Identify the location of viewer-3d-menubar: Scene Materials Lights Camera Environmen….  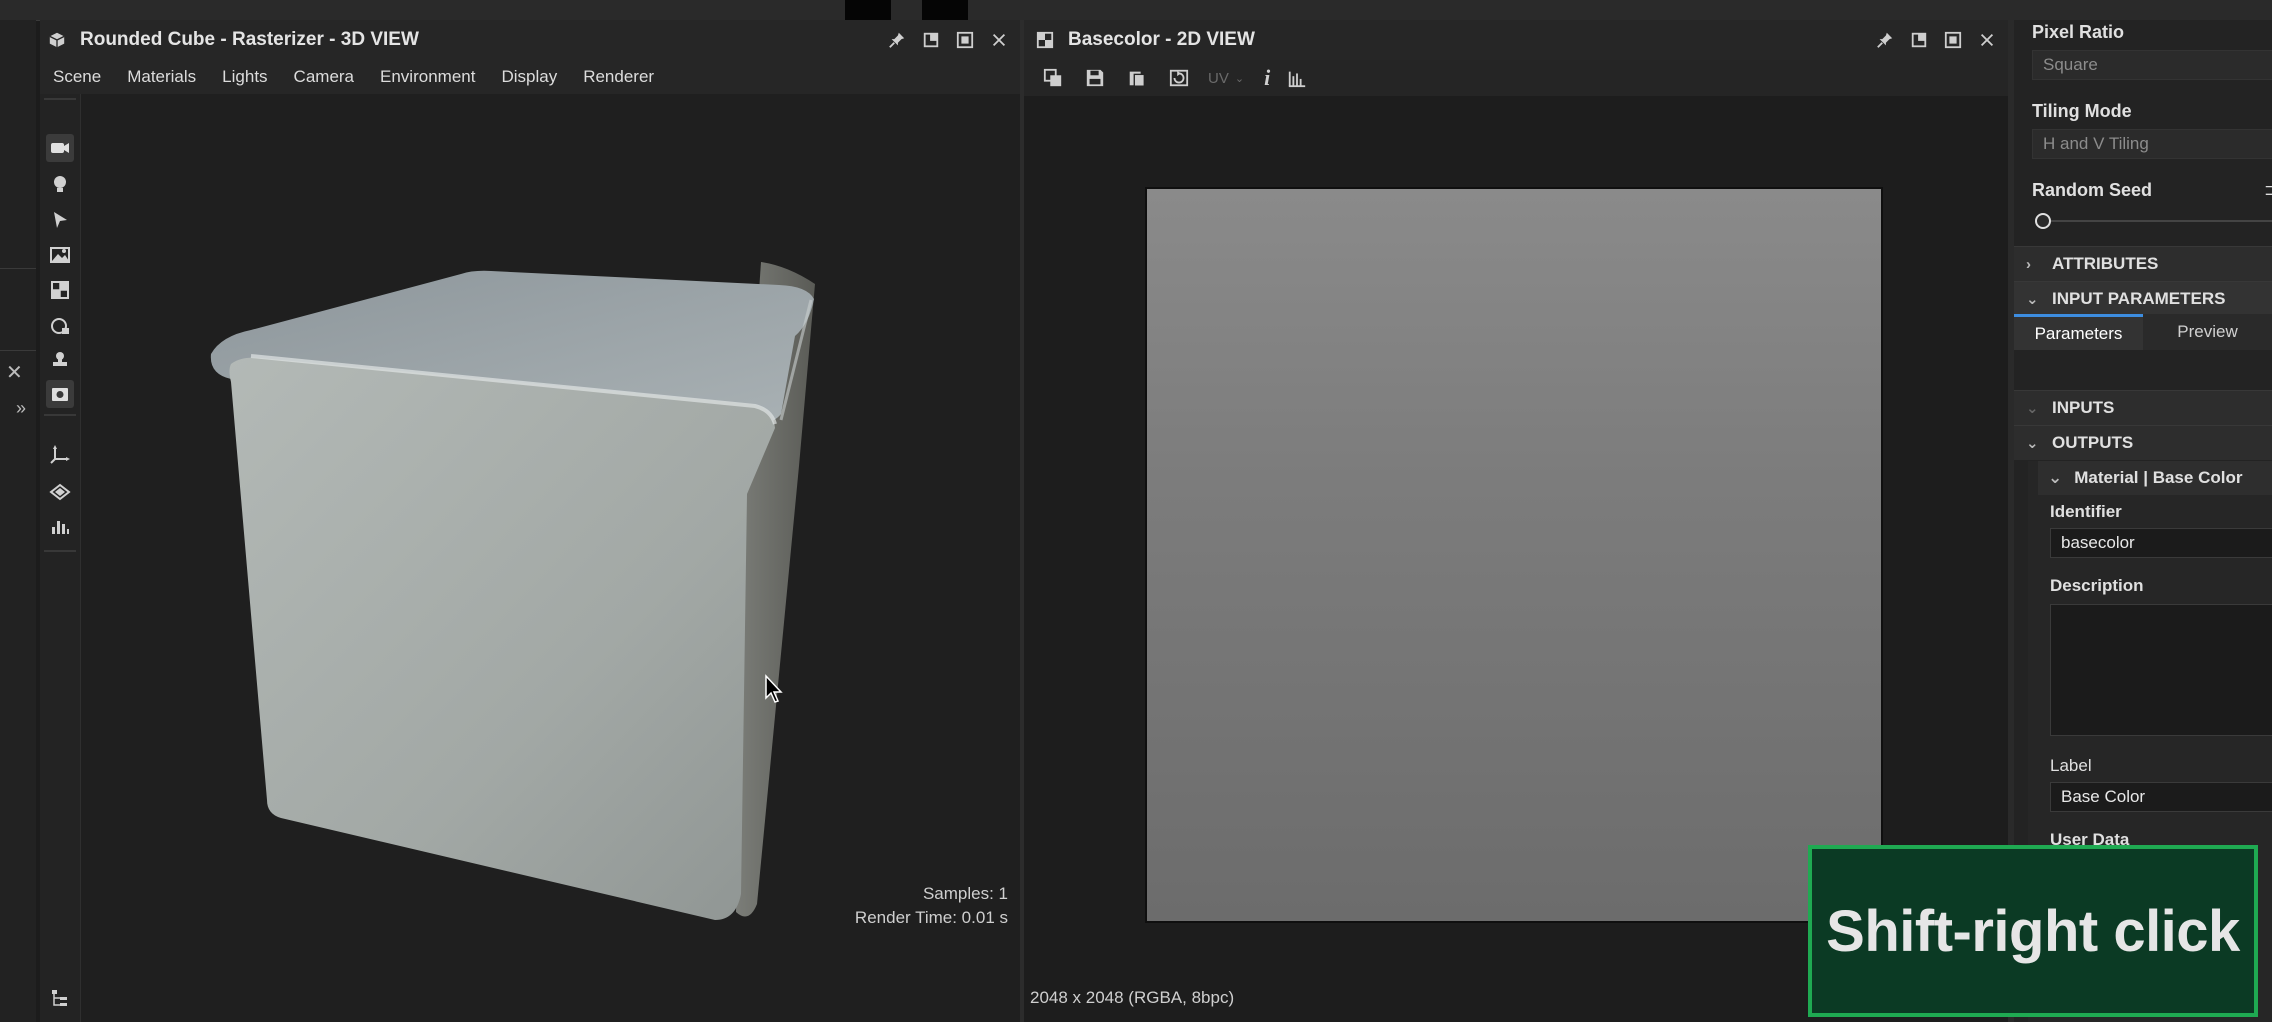
(530, 77).